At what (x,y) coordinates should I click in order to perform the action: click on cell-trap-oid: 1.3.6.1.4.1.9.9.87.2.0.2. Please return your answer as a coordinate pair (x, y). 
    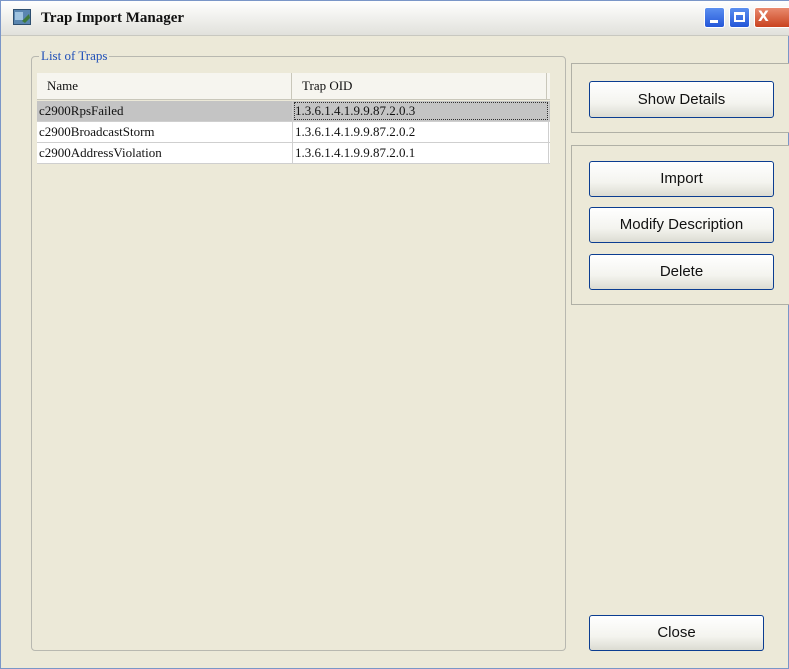
    Looking at the image, I should click on (421, 132).